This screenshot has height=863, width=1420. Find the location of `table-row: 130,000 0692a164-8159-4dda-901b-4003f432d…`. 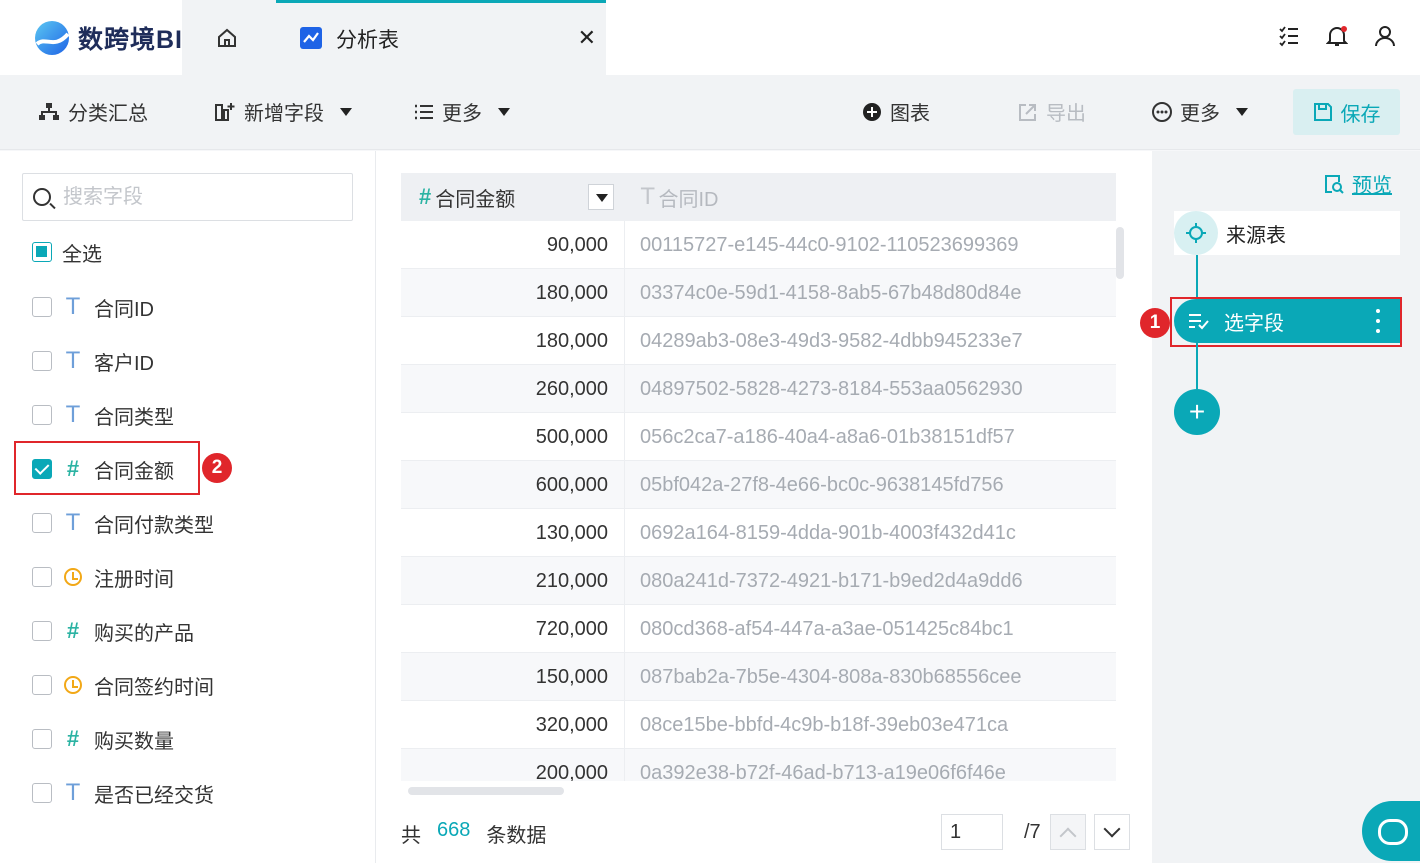

table-row: 130,000 0692a164-8159-4dda-901b-4003f432d… is located at coordinates (758, 533).